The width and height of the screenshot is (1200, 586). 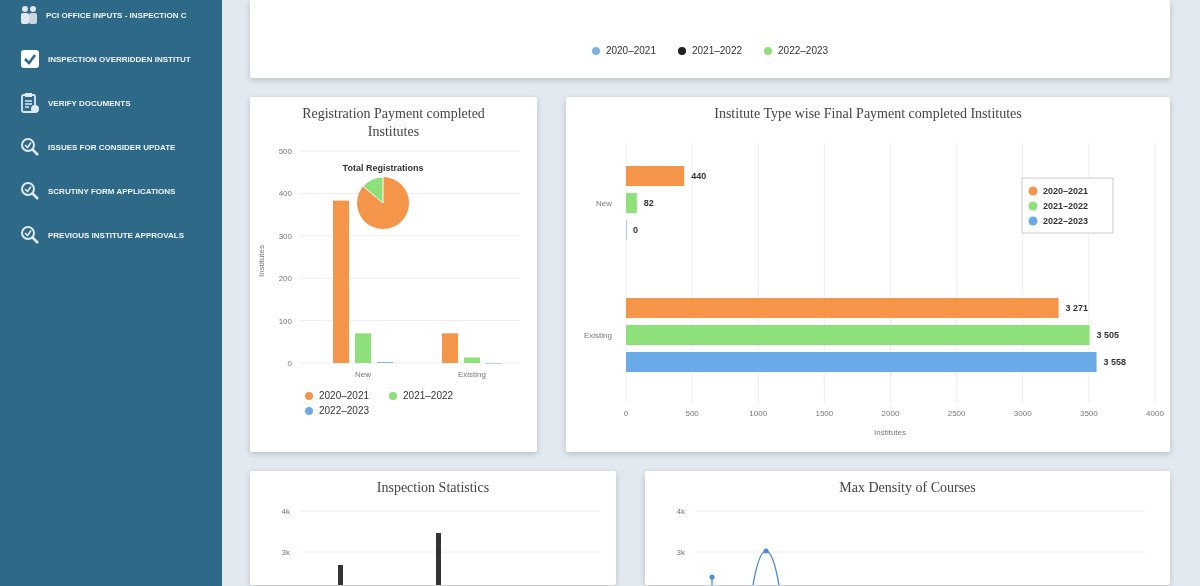 What do you see at coordinates (1089, 413) in the screenshot?
I see `axis-tick-label: 3500` at bounding box center [1089, 413].